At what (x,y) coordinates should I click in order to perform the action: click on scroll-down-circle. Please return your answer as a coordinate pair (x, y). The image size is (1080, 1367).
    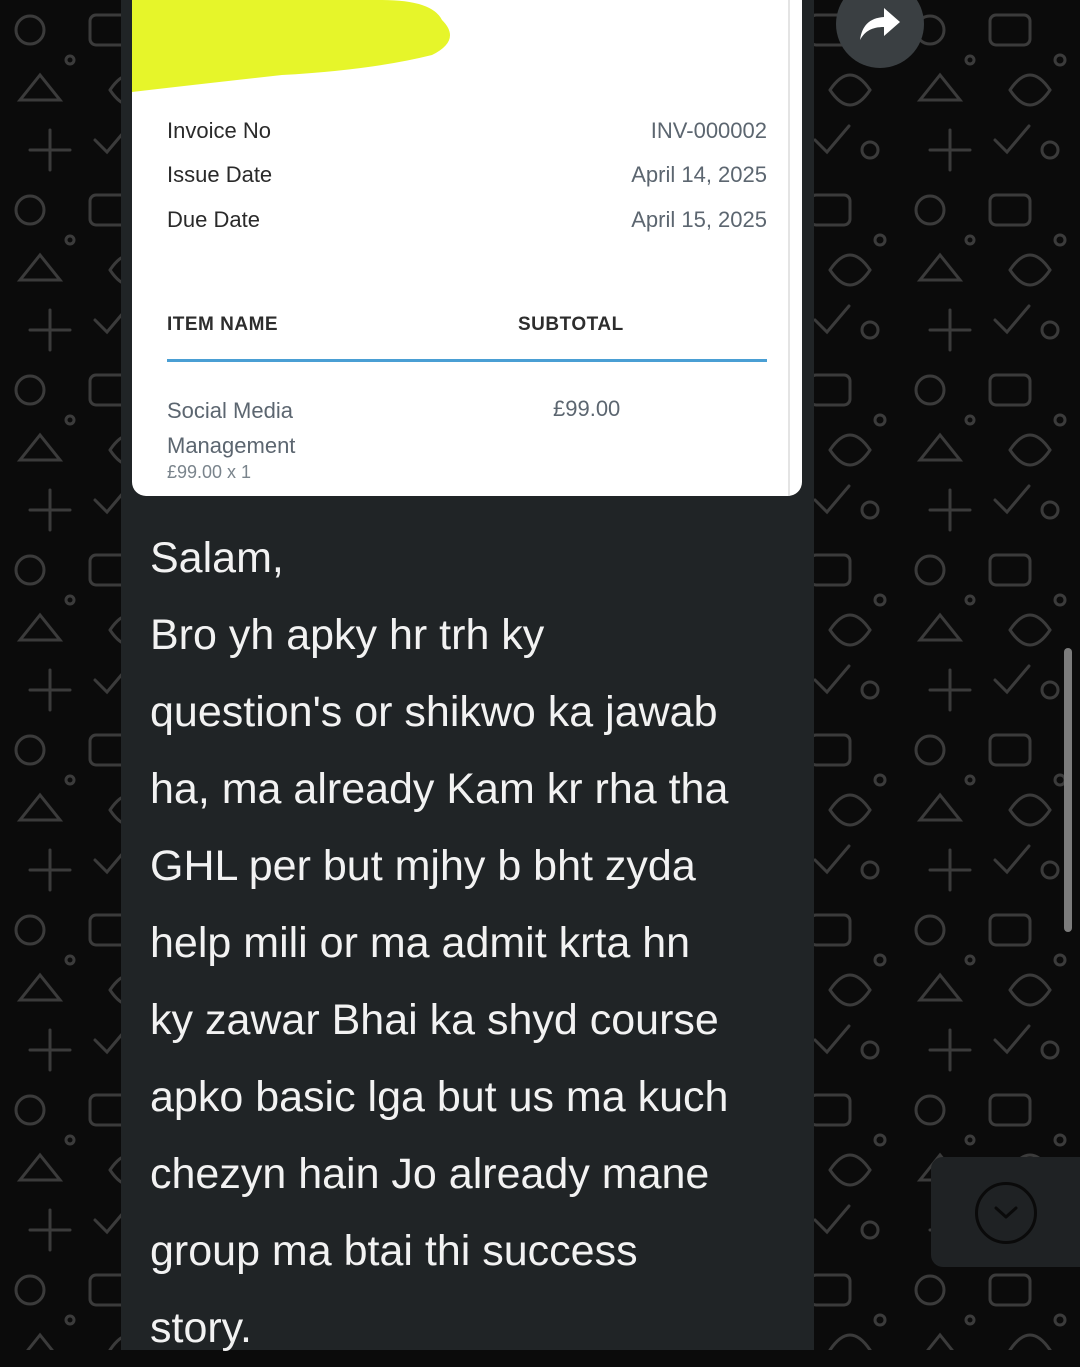
    Looking at the image, I should click on (1006, 1213).